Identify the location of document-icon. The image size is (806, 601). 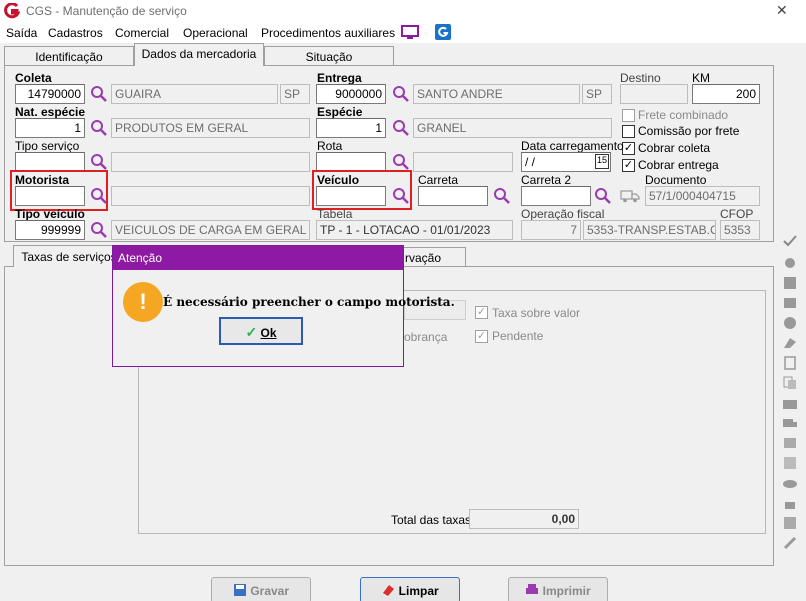
(790, 363).